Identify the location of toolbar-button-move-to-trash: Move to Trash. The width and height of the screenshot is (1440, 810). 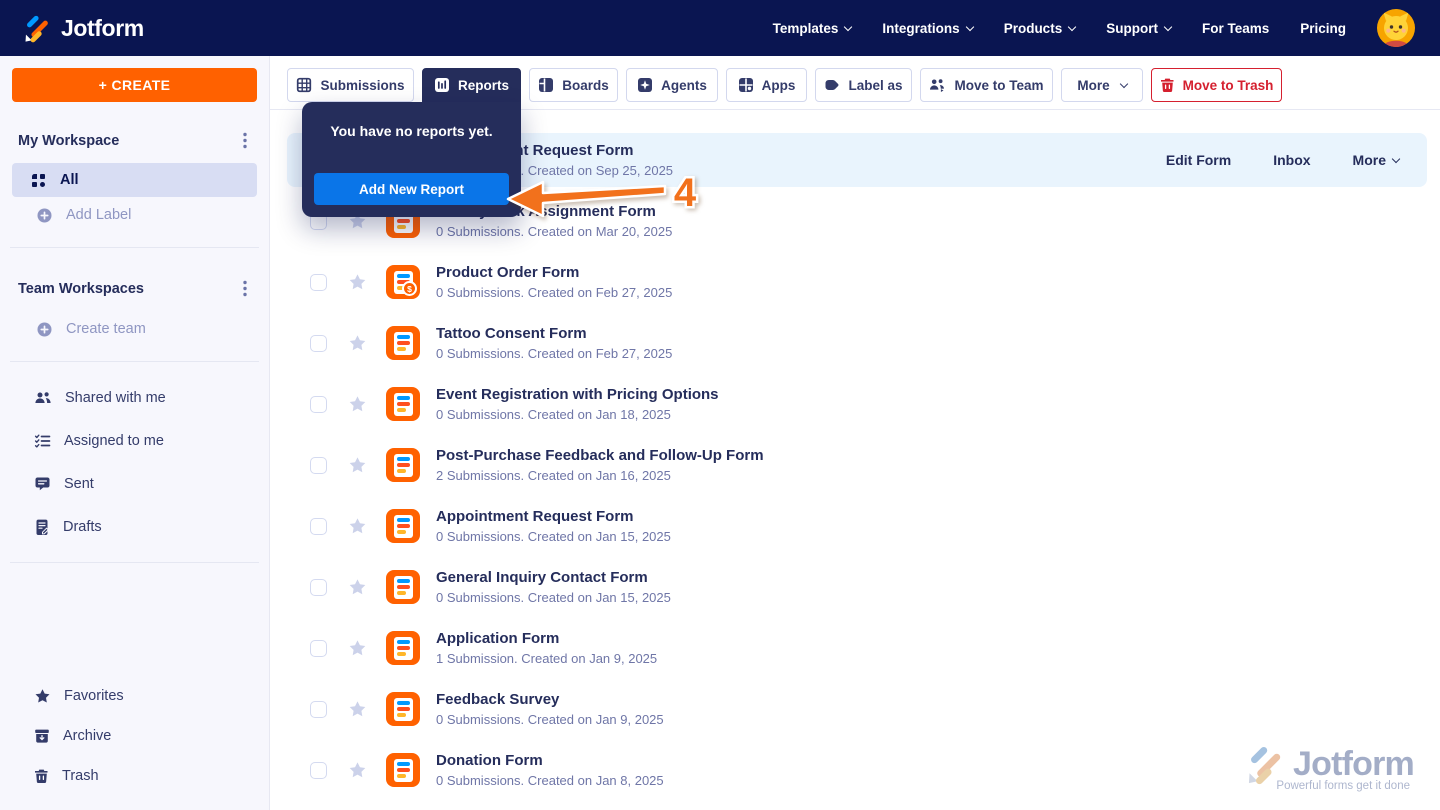
(1216, 85).